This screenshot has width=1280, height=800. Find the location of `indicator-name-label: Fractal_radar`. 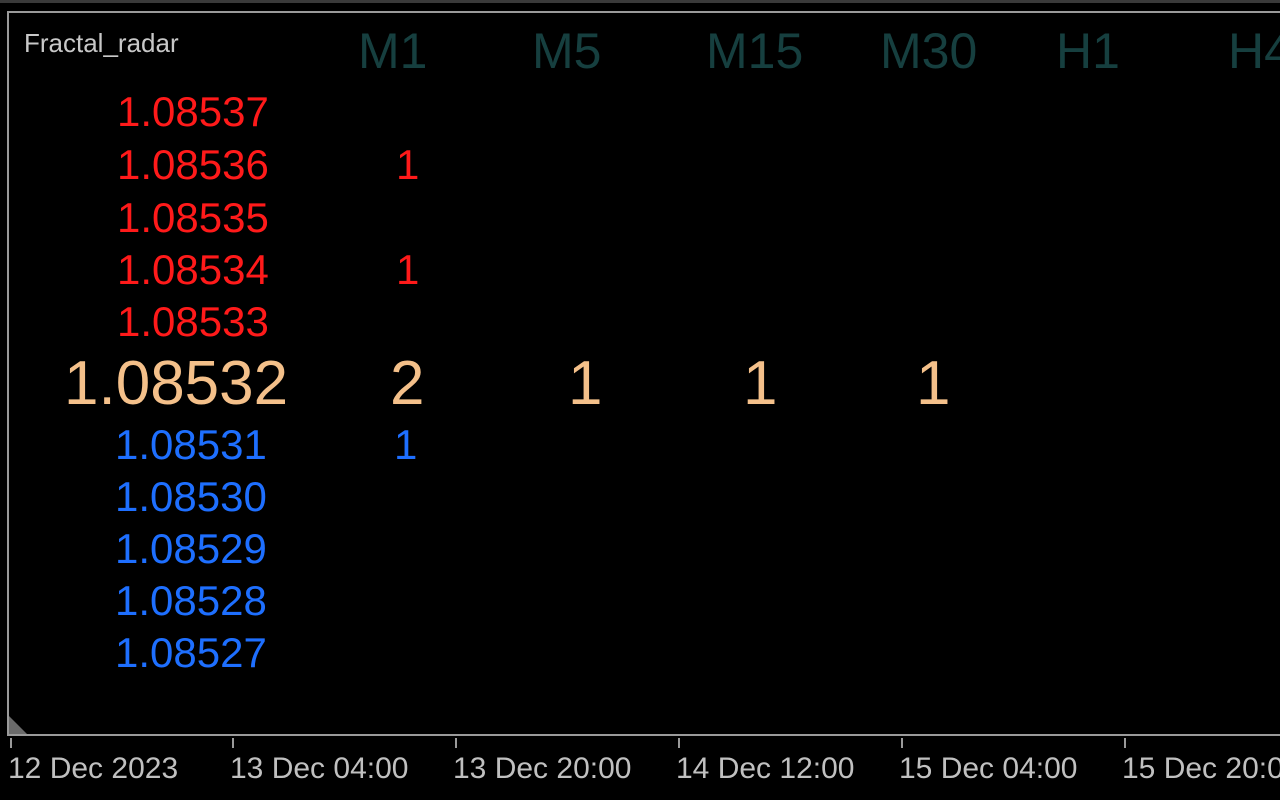

indicator-name-label: Fractal_radar is located at coordinates (101, 43).